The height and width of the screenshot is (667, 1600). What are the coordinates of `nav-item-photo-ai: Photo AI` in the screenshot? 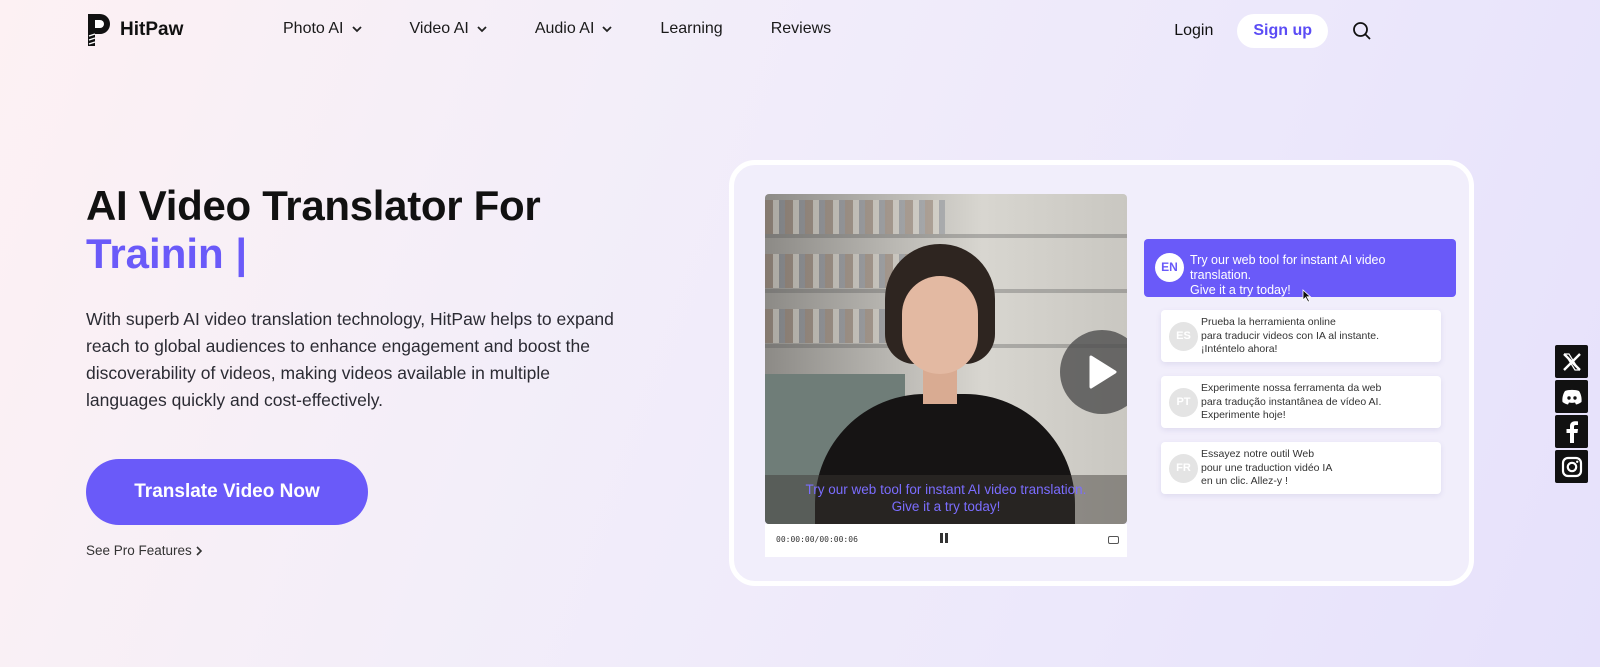 It's located at (322, 29).